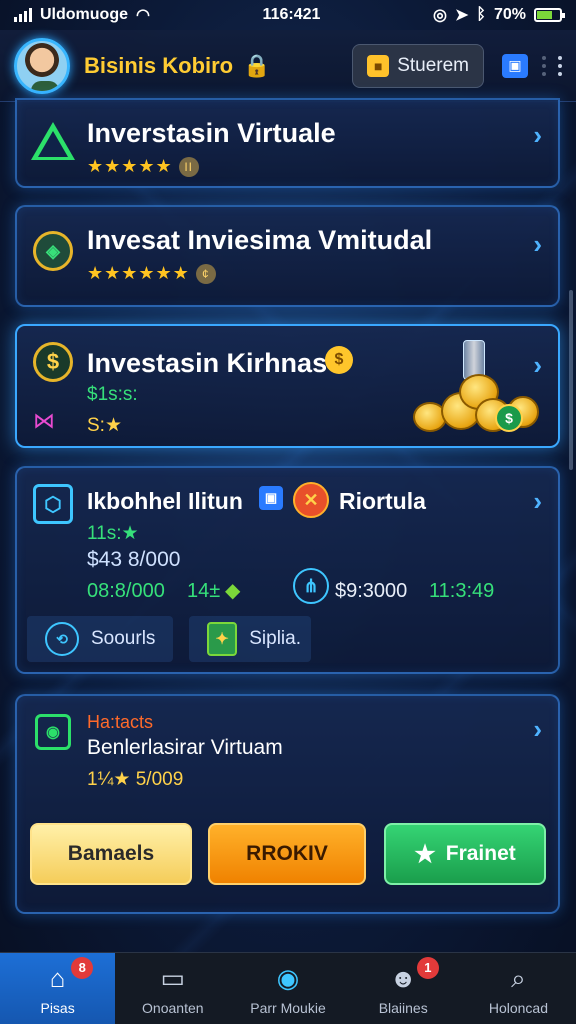 The width and height of the screenshot is (576, 1024). Describe the element at coordinates (112, 394) in the screenshot. I see `profit-value: $1s:s:` at that location.